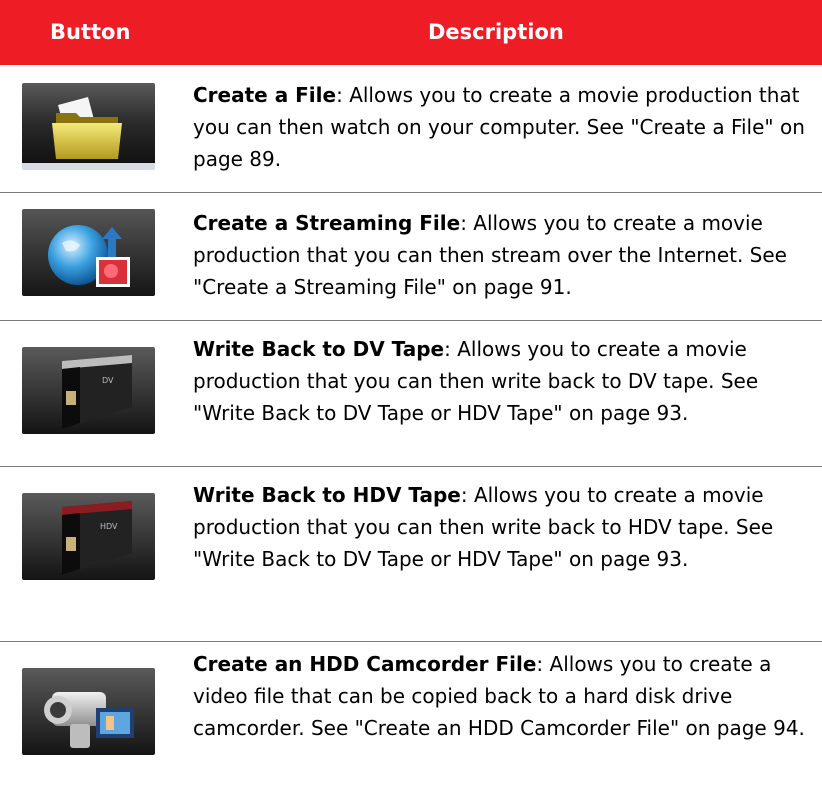 Image resolution: width=822 pixels, height=795 pixels. What do you see at coordinates (411, 32) in the screenshot?
I see `table-header: Button Description` at bounding box center [411, 32].